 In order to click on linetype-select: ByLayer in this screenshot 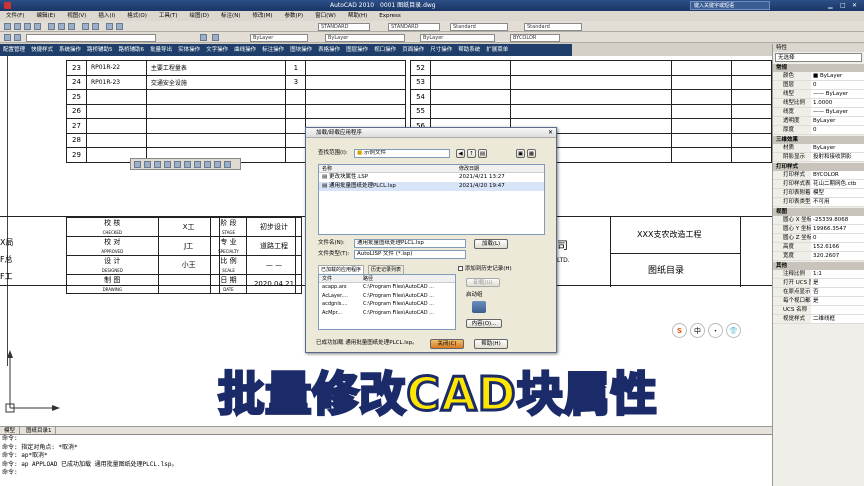, I will do `click(365, 37)`.